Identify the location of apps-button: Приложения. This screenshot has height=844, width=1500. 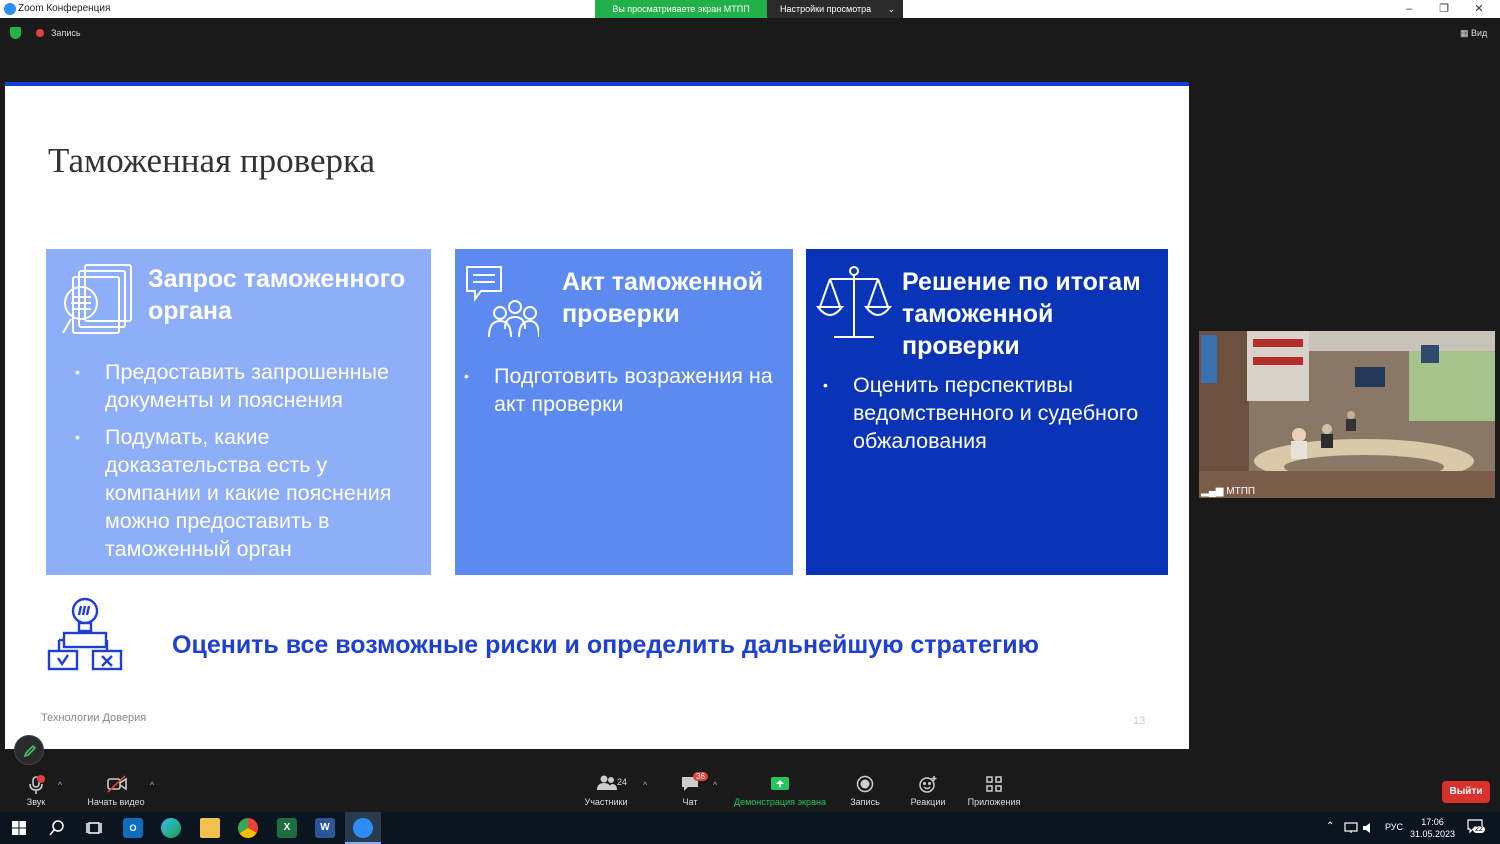
(994, 789).